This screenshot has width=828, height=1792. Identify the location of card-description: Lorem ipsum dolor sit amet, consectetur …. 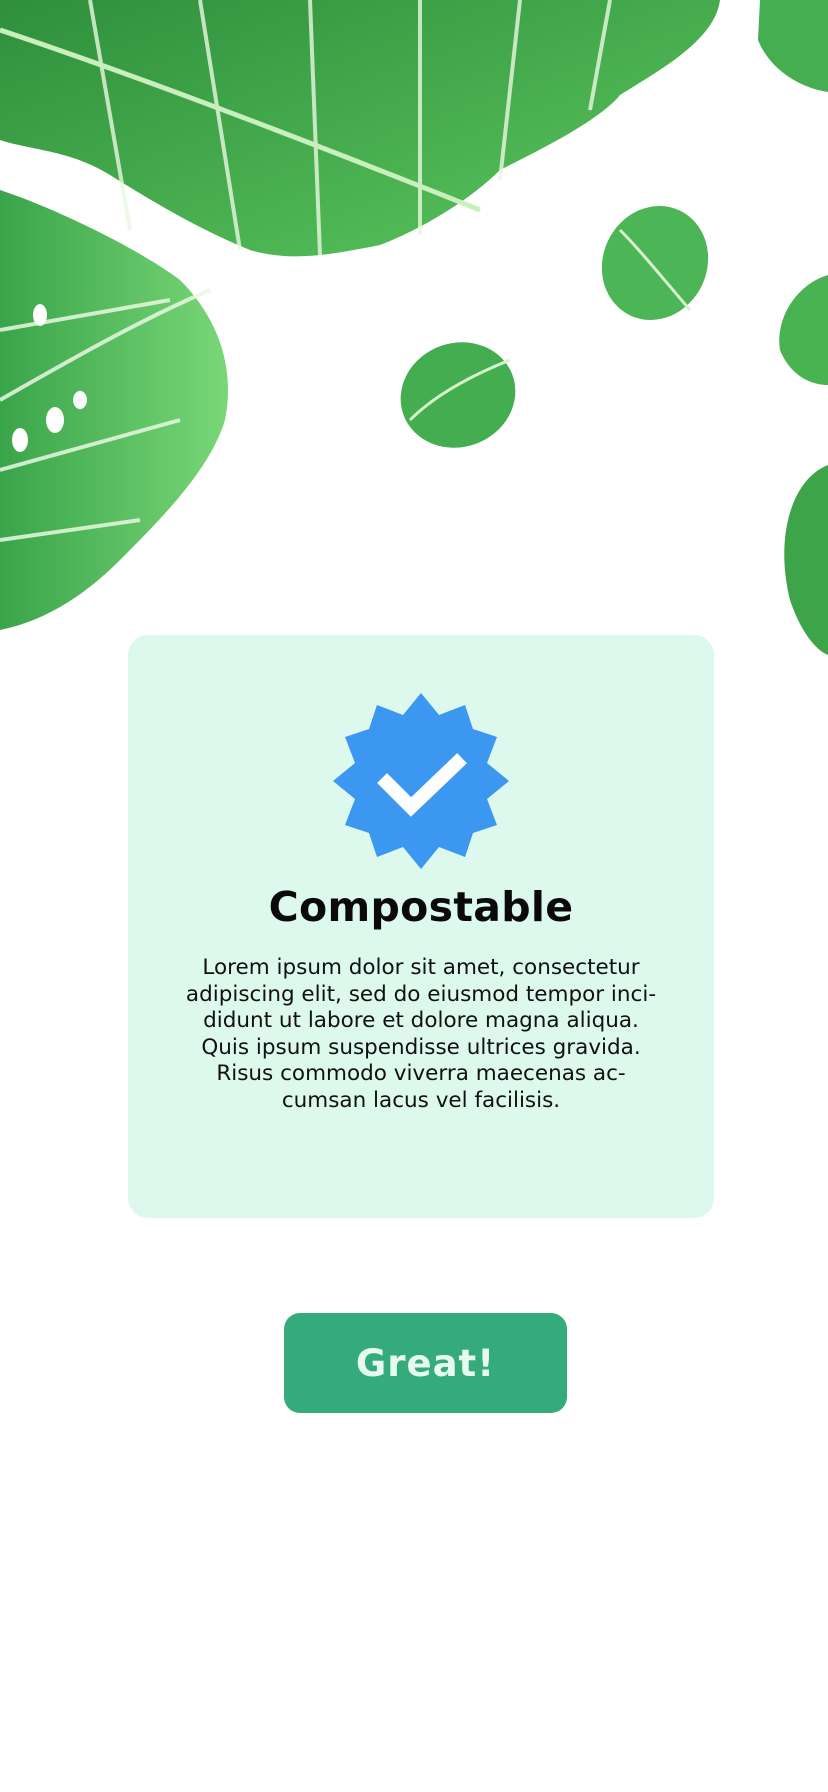
(421, 1034).